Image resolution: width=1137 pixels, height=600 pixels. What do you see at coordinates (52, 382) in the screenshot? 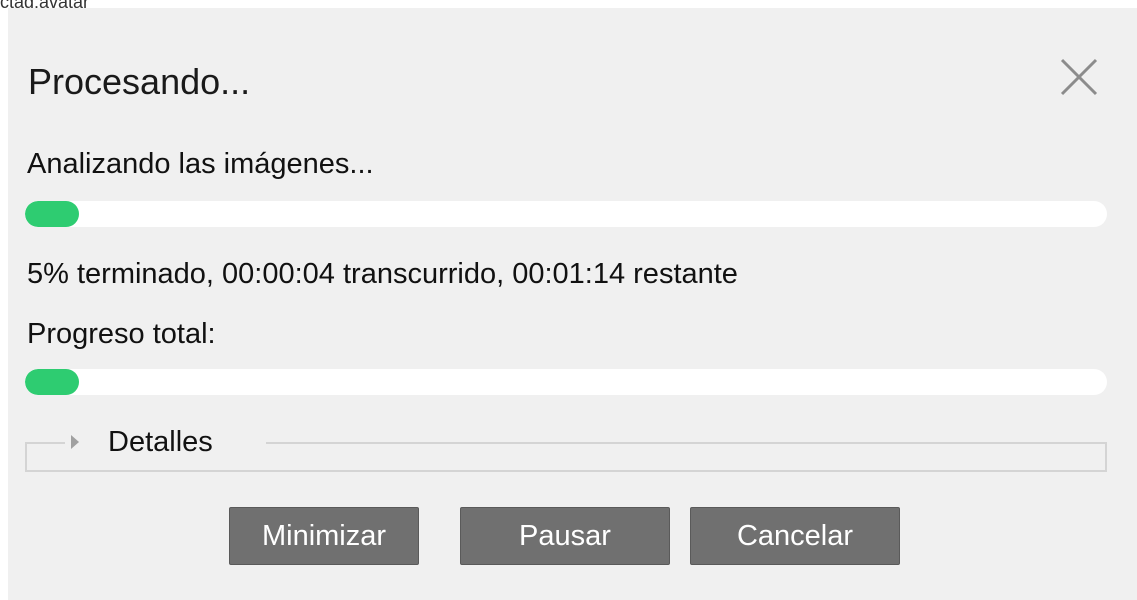
I see `total-progress-fill` at bounding box center [52, 382].